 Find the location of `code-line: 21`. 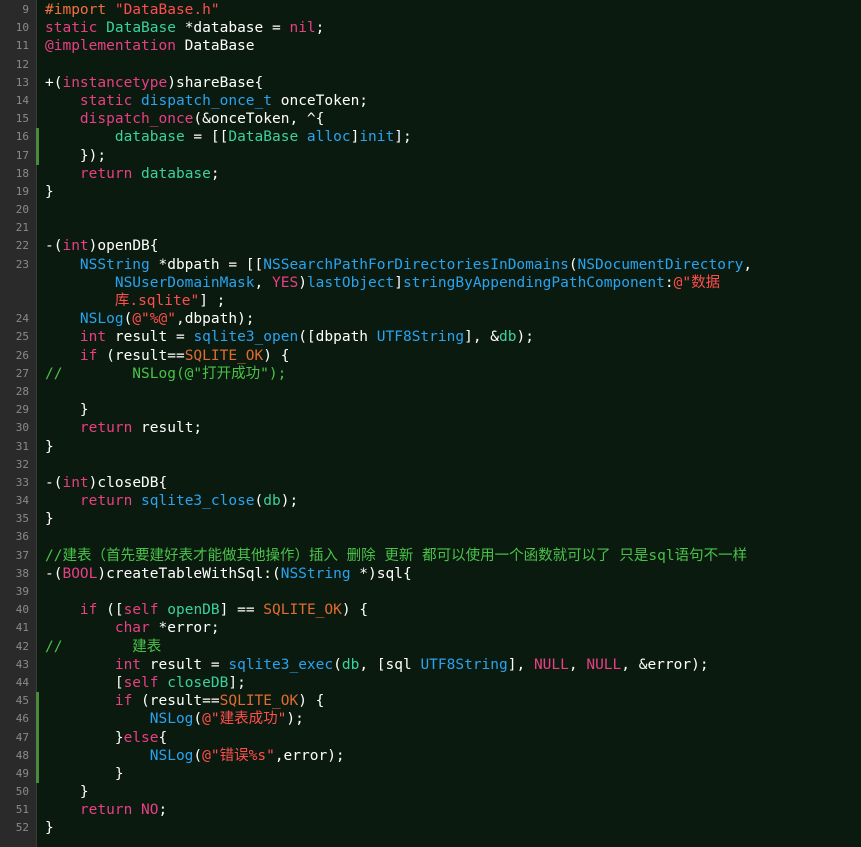

code-line: 21 is located at coordinates (430, 228).